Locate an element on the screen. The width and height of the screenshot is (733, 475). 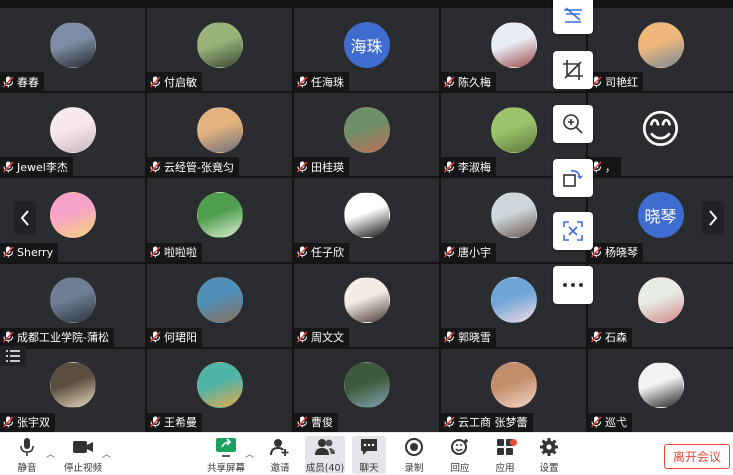
annotate-icon is located at coordinates (573, 17).